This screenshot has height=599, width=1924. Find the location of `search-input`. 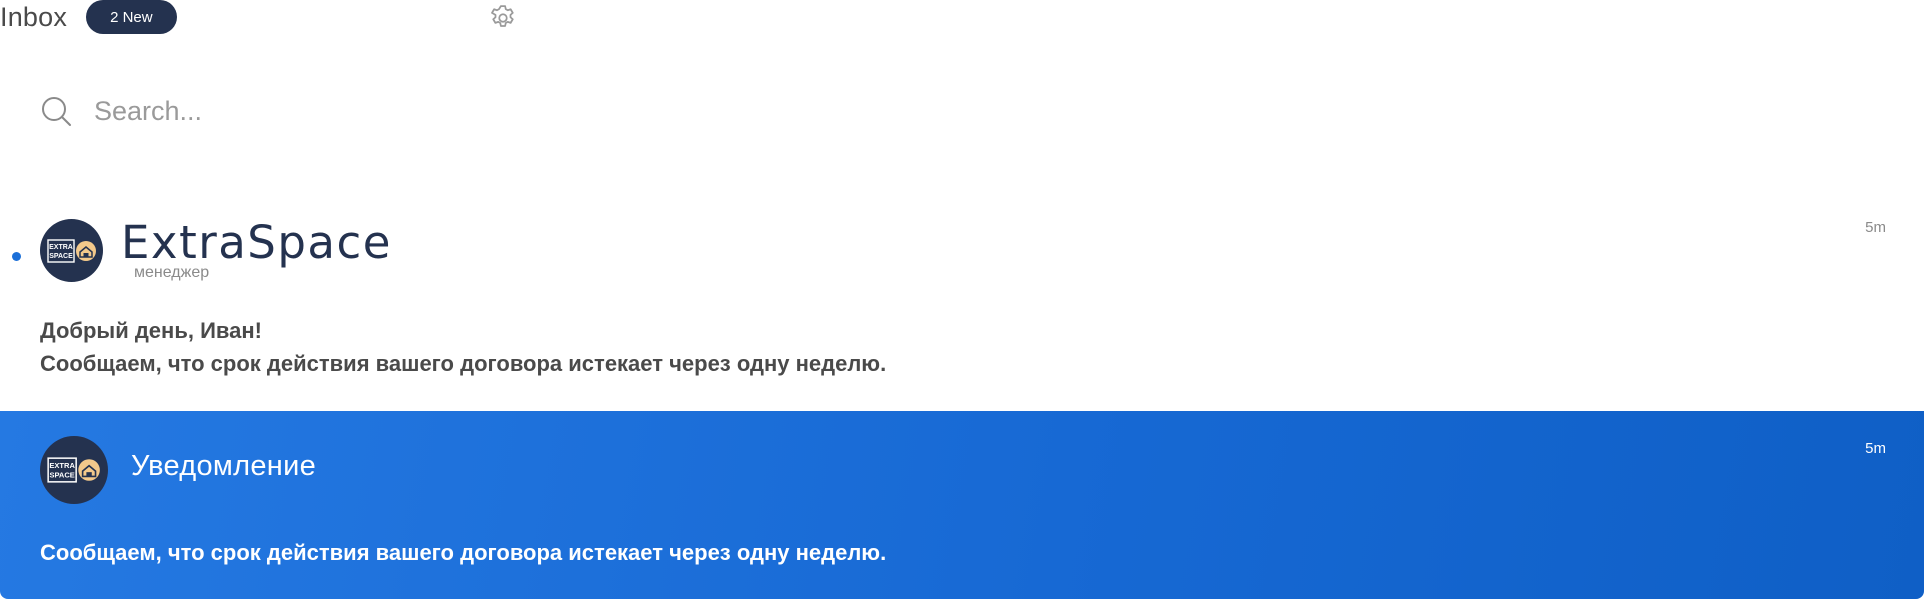

search-input is located at coordinates (344, 111).